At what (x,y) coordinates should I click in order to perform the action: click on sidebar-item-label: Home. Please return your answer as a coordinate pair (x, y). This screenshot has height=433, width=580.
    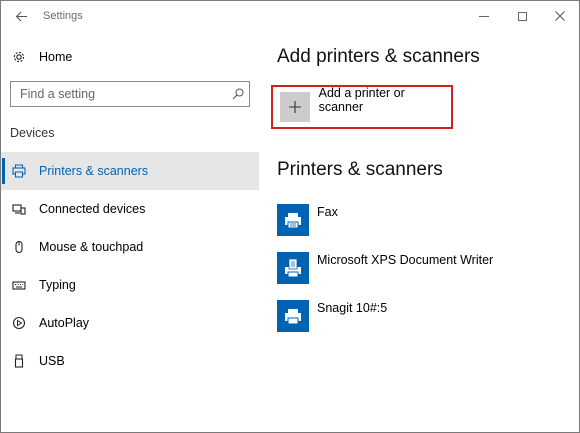
    Looking at the image, I should click on (56, 57).